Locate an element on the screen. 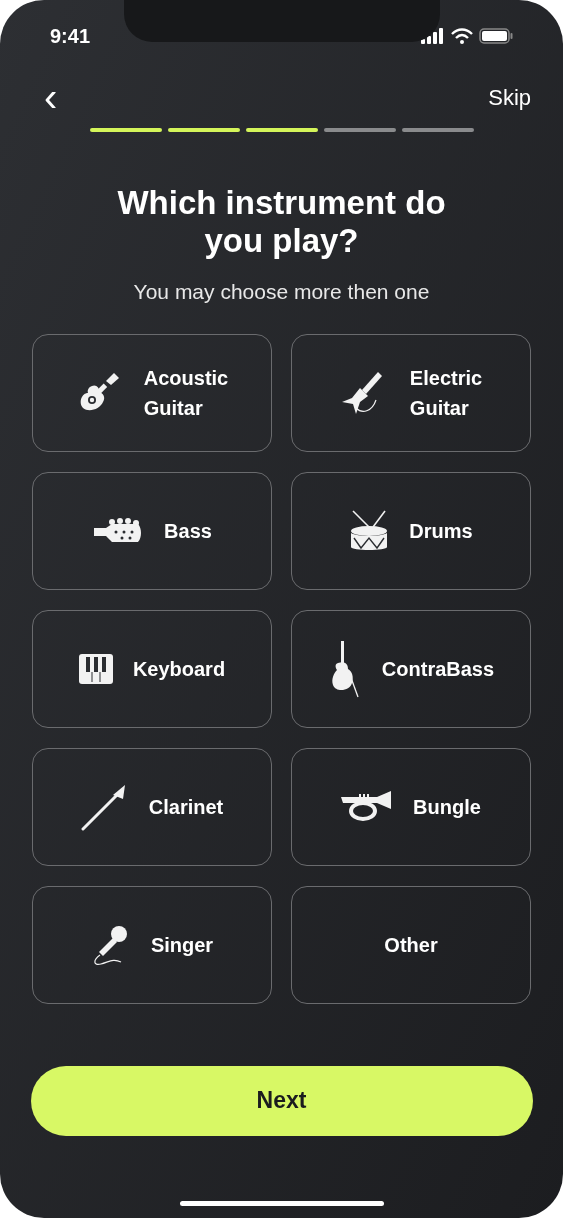  instrument-option: Other is located at coordinates (411, 944).